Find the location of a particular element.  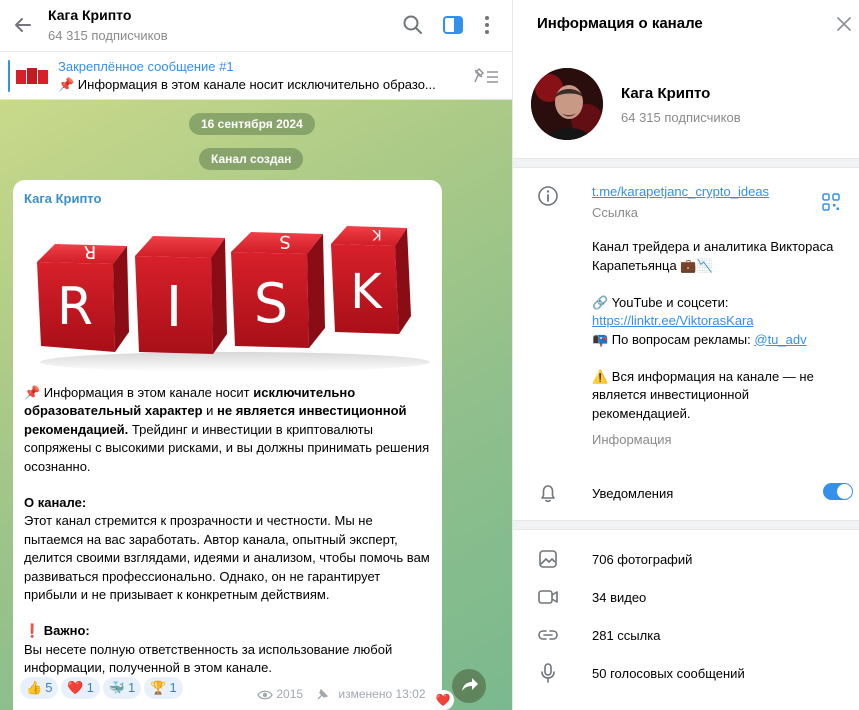

media-links: 281 ссылка is located at coordinates (626, 635).